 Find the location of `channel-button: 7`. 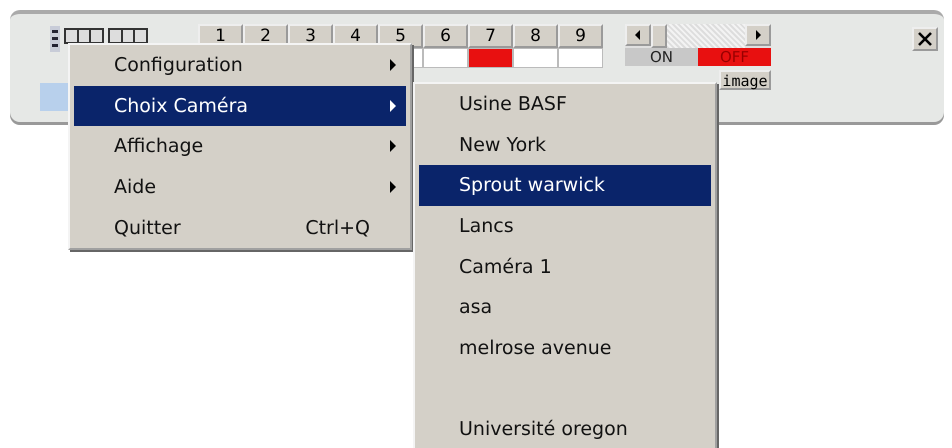

channel-button: 7 is located at coordinates (490, 36).